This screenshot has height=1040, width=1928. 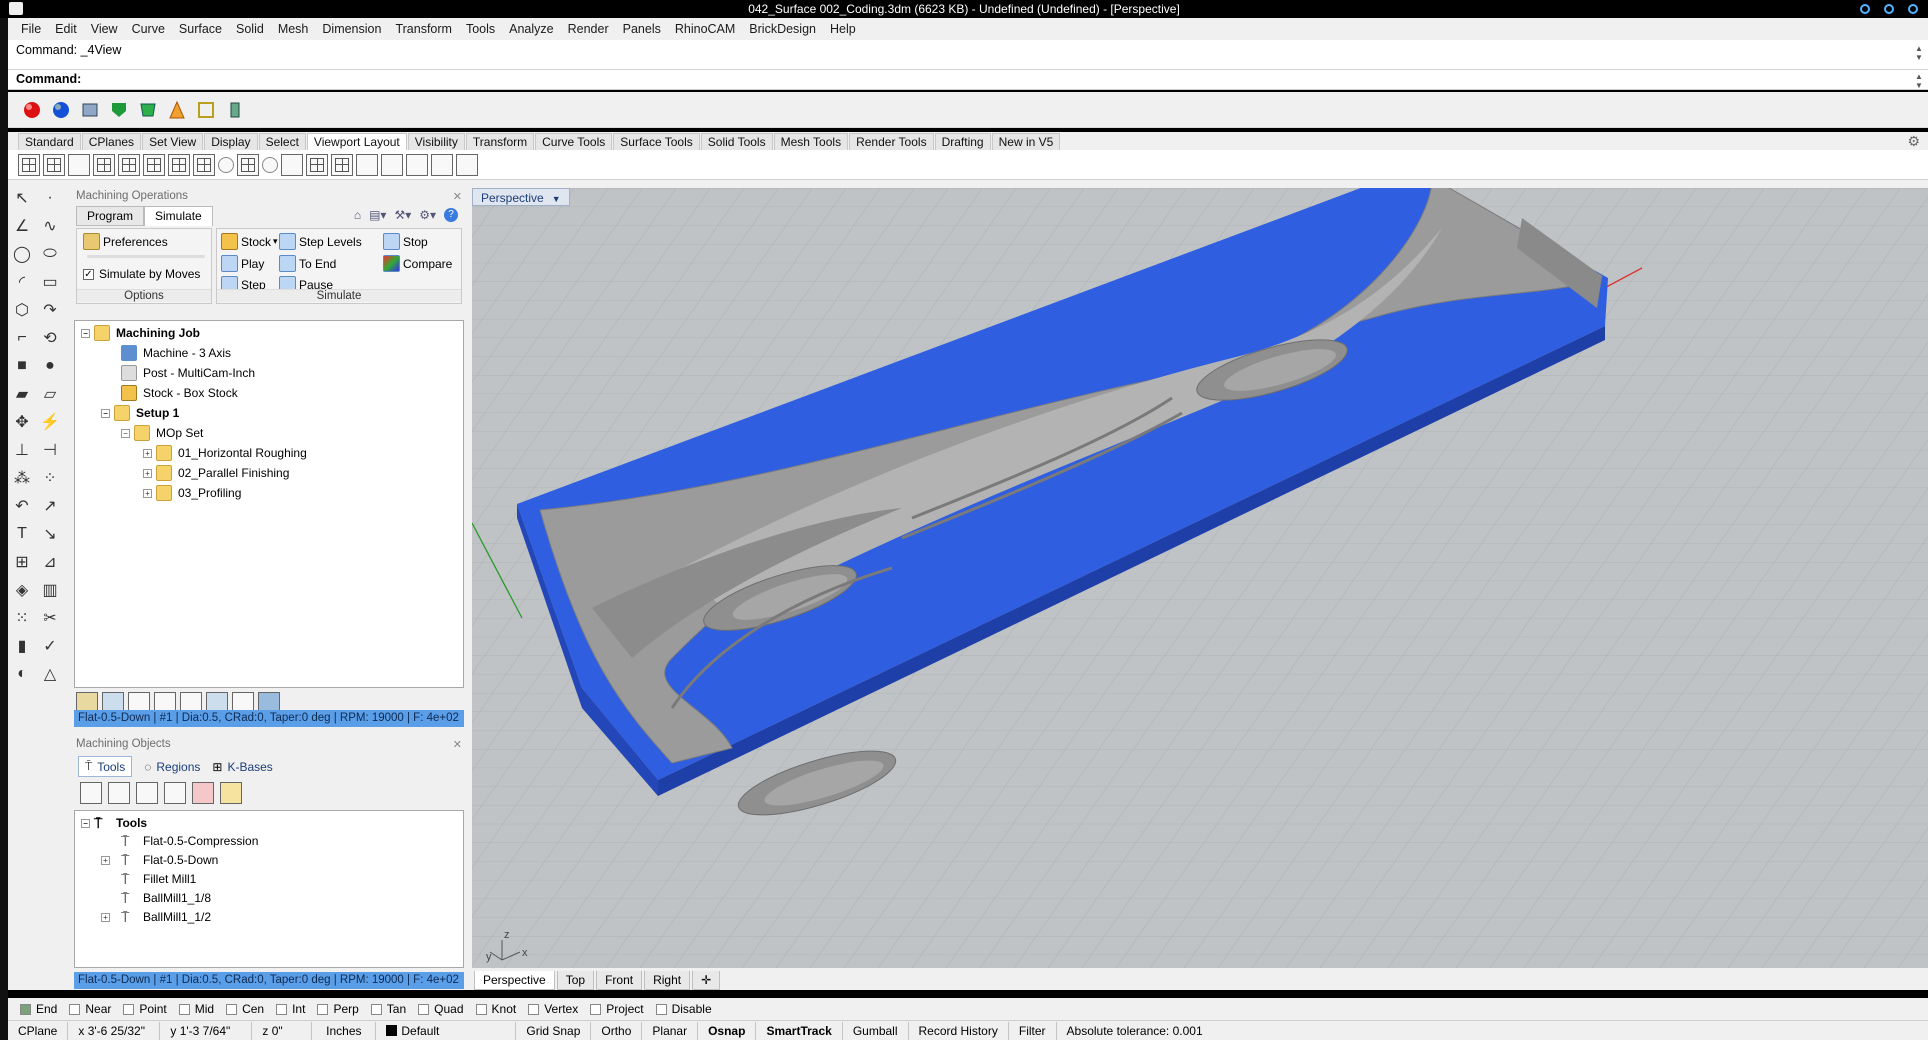 What do you see at coordinates (226, 164) in the screenshot?
I see `zoom-icon` at bounding box center [226, 164].